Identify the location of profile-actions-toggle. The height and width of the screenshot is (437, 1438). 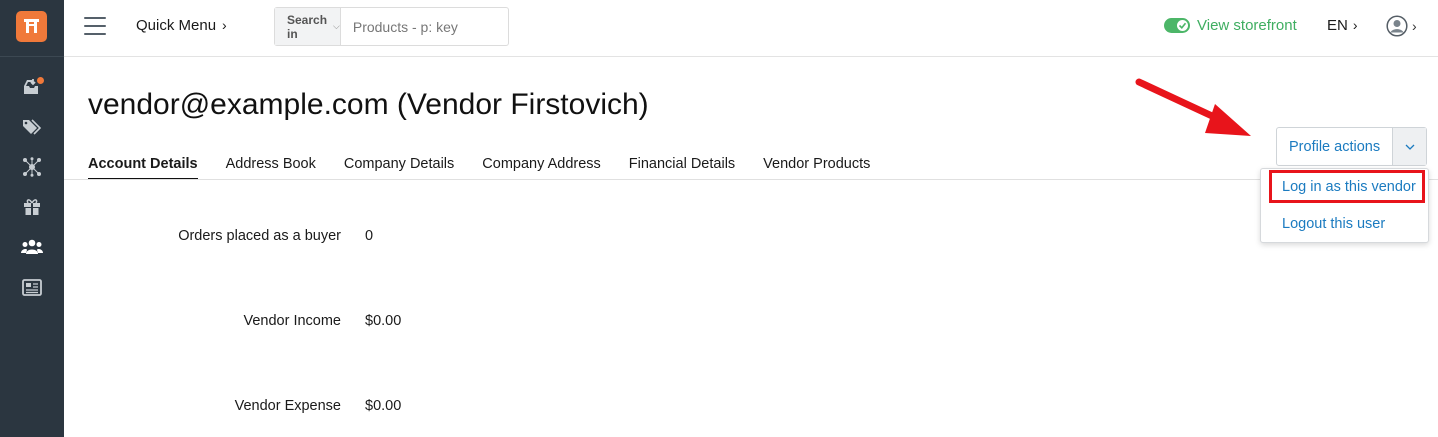
(1410, 146).